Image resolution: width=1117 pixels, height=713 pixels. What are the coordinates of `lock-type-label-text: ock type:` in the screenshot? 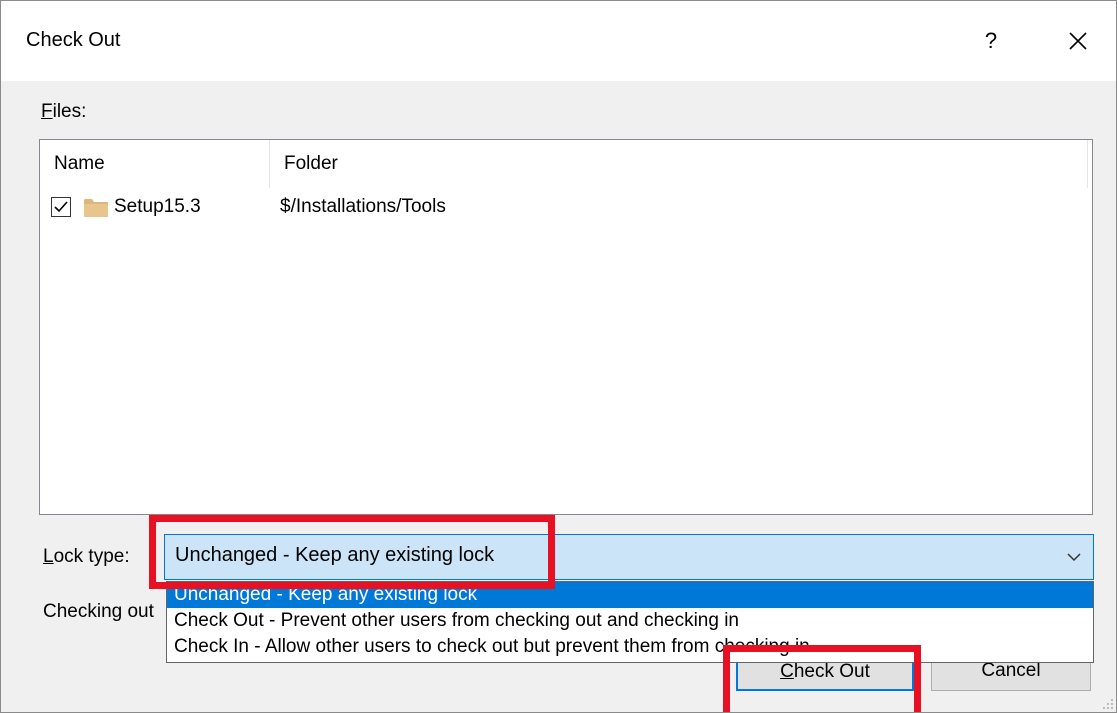 It's located at (91, 556).